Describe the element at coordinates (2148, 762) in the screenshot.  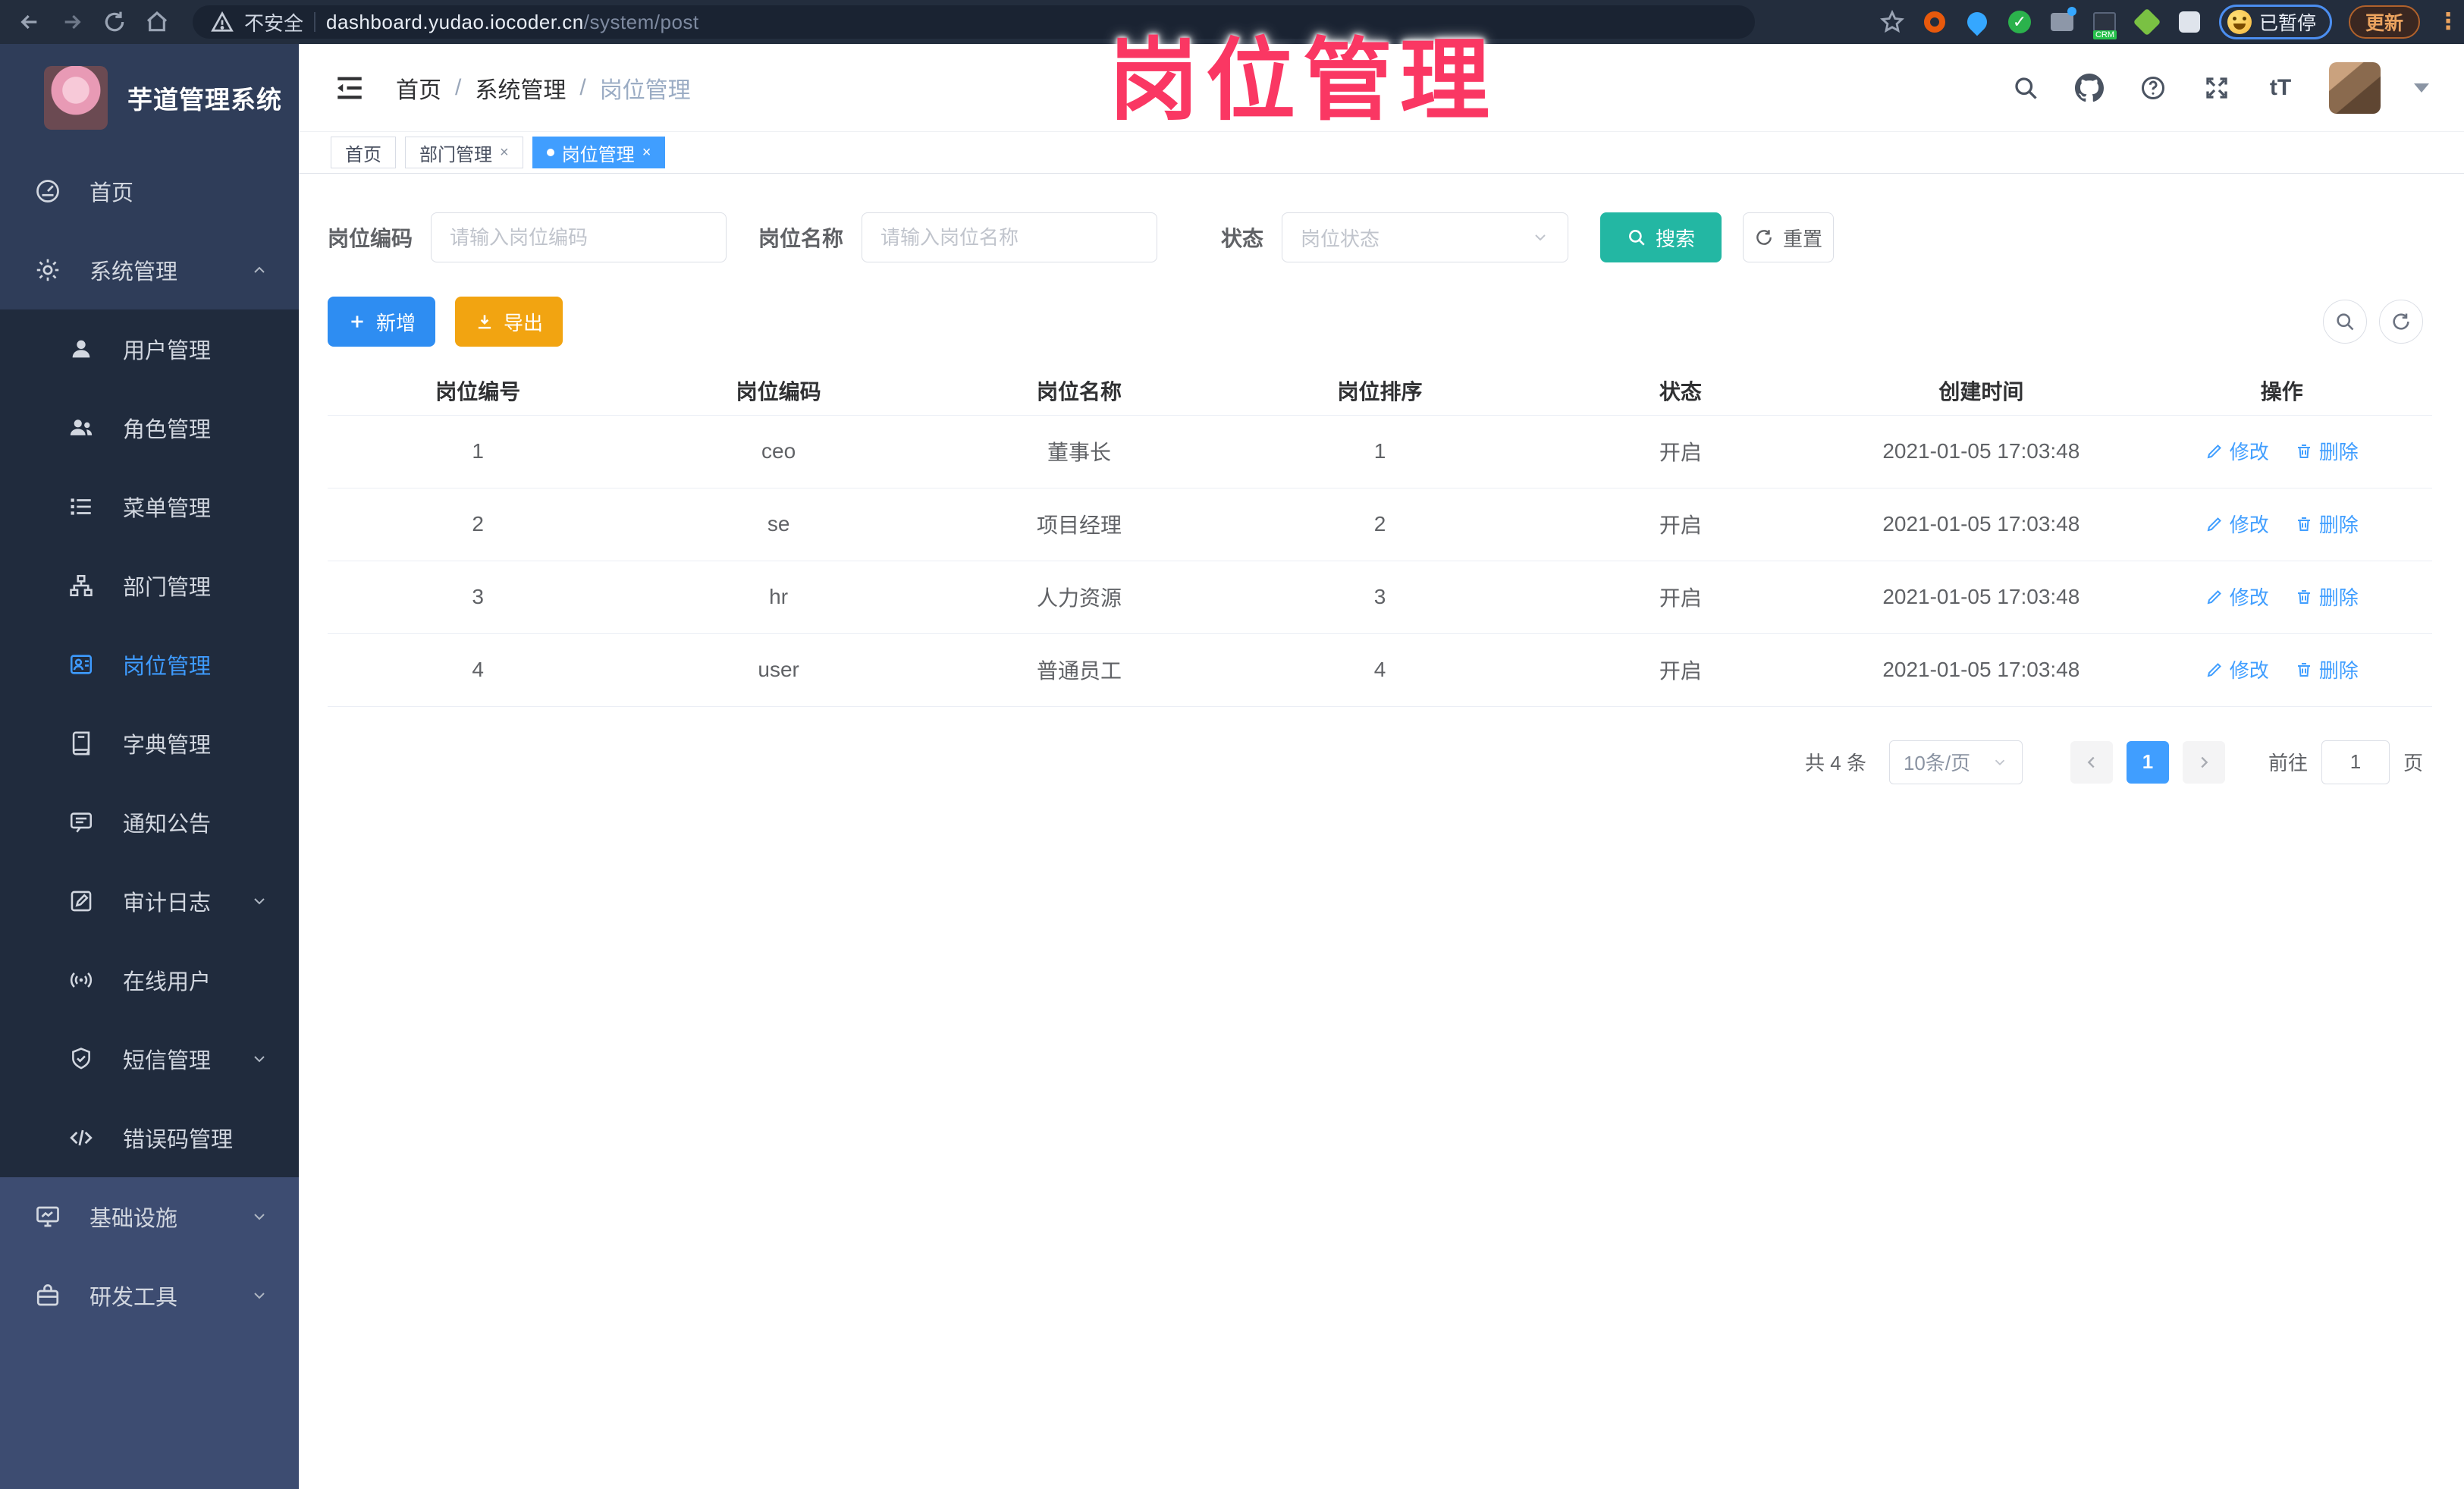
I see `page-number-1: 1` at that location.